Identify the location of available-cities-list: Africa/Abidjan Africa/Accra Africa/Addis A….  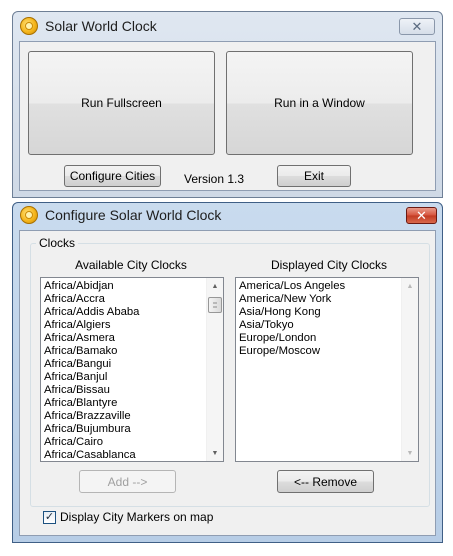
(124, 370).